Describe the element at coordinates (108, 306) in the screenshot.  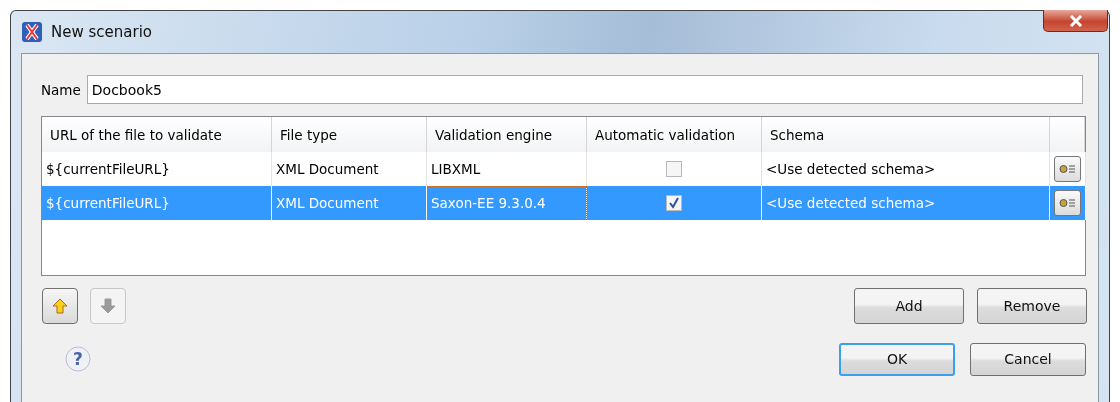
I see `down-arrow-icon` at that location.